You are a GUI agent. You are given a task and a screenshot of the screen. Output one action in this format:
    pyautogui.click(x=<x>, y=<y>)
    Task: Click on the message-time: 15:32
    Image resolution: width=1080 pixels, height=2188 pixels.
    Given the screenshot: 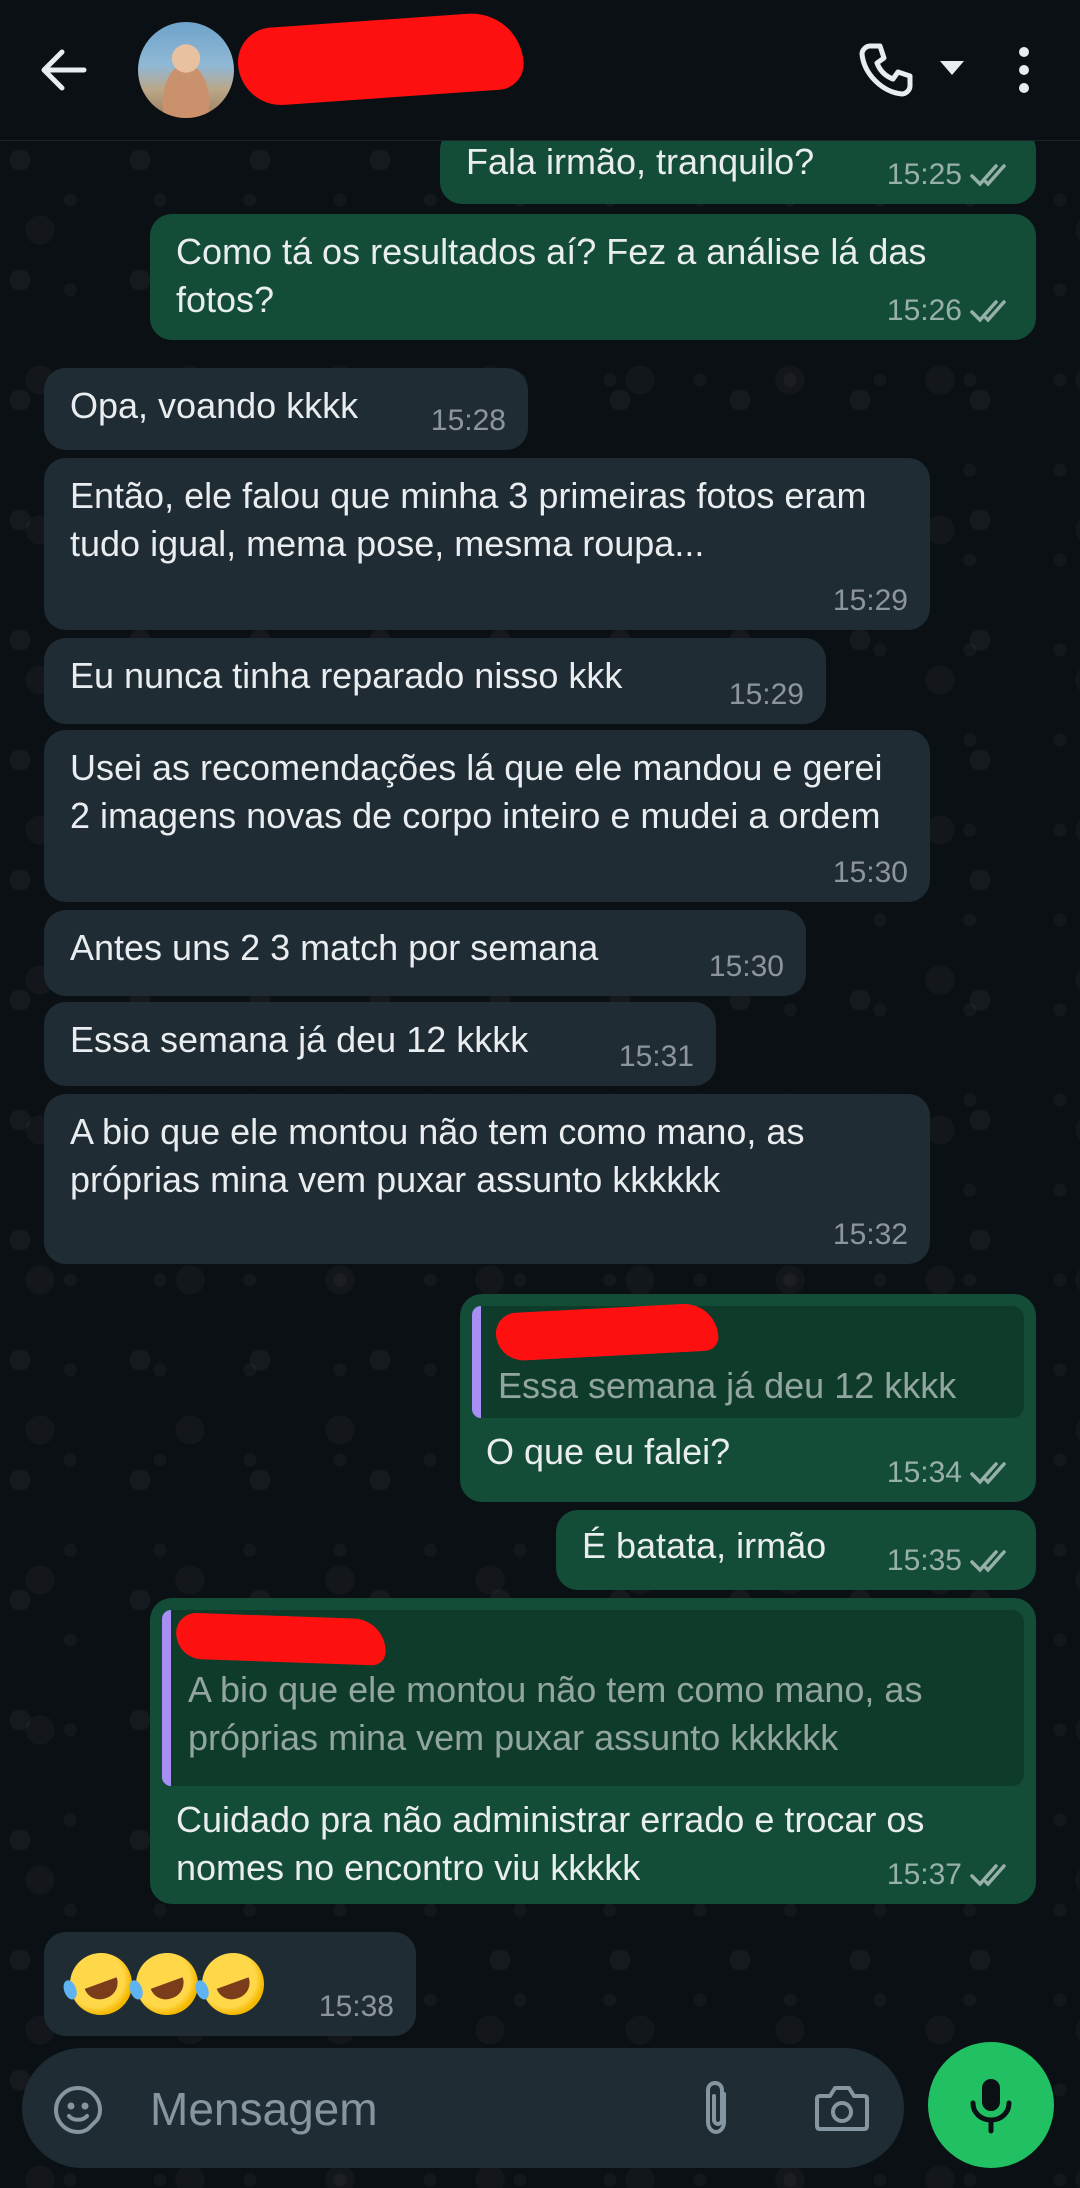 What is the action you would take?
    pyautogui.click(x=870, y=1234)
    